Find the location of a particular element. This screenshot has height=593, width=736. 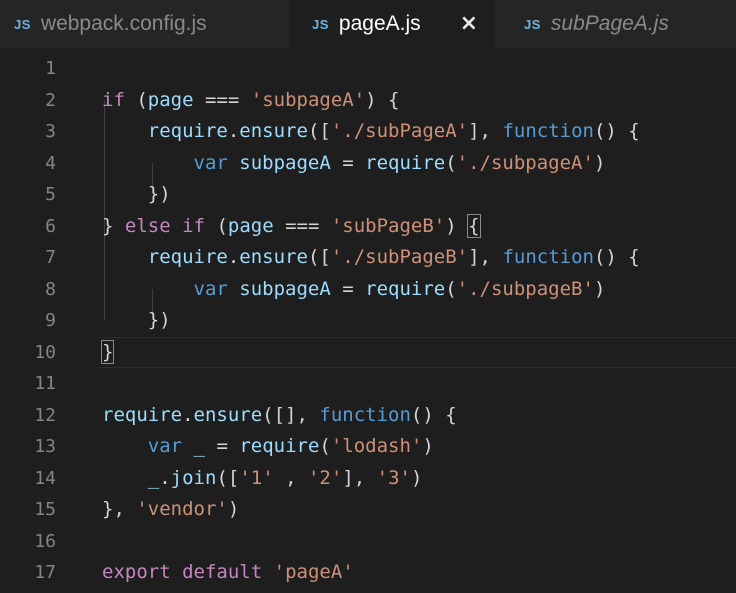

code-text: var subpageA = require('./subpageA') is located at coordinates (354, 164).